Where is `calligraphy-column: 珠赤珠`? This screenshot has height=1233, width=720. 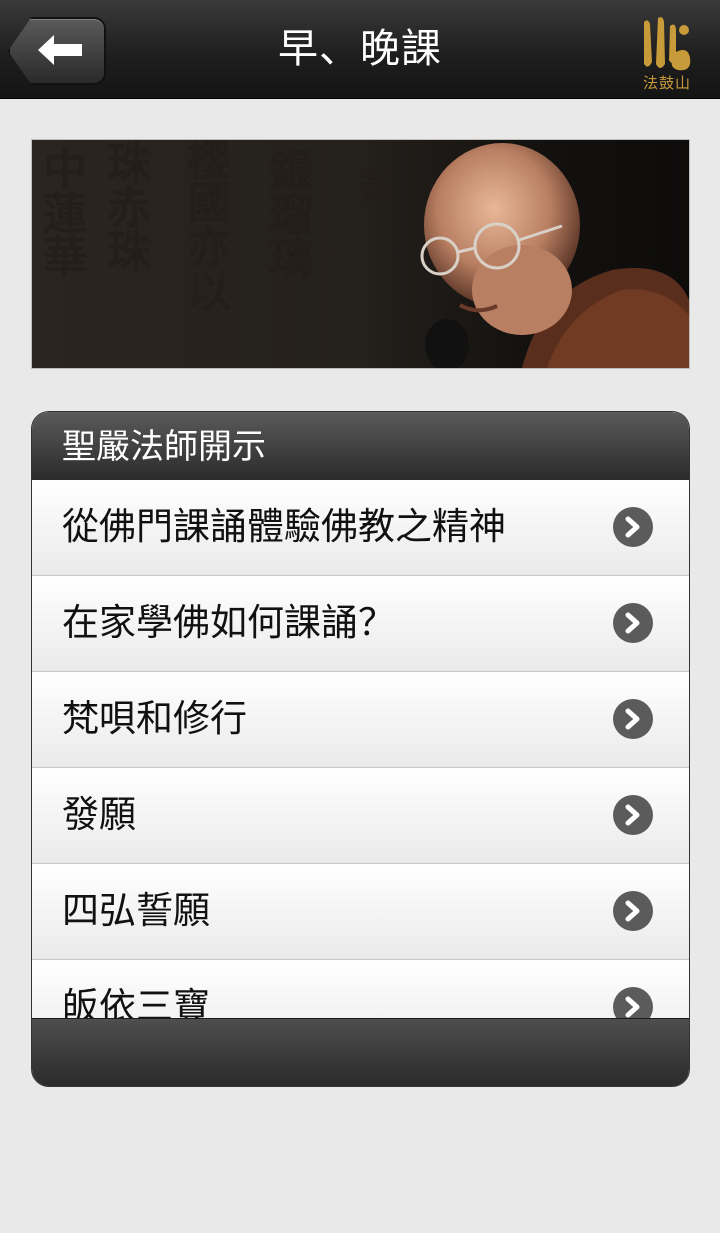
calligraphy-column: 珠赤珠 is located at coordinates (124, 206).